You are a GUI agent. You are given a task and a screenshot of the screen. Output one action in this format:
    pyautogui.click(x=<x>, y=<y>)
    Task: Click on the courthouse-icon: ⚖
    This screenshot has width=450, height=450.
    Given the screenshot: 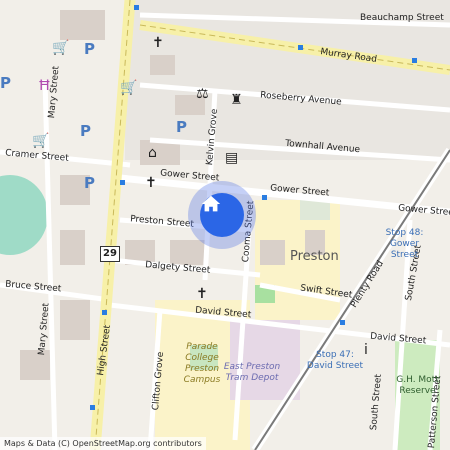 What is the action you would take?
    pyautogui.click(x=202, y=94)
    